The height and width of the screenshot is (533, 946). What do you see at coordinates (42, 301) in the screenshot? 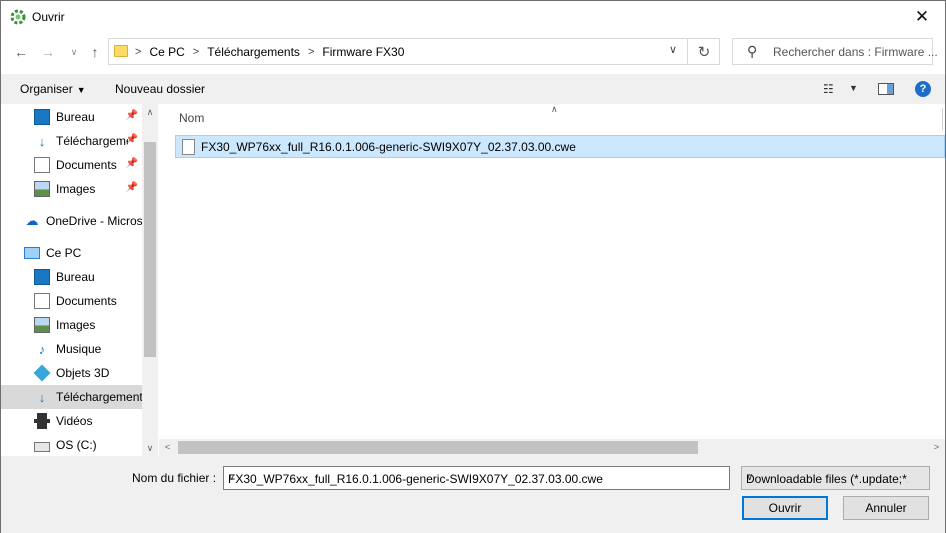
I see `documents-icon` at bounding box center [42, 301].